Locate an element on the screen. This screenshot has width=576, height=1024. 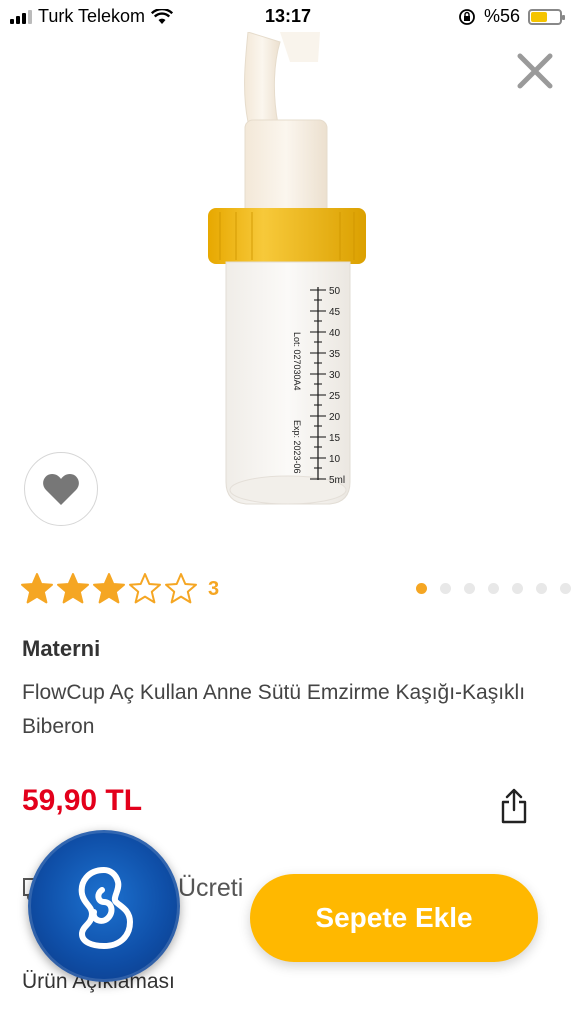
svg-text: 35 is located at coordinates (335, 354).